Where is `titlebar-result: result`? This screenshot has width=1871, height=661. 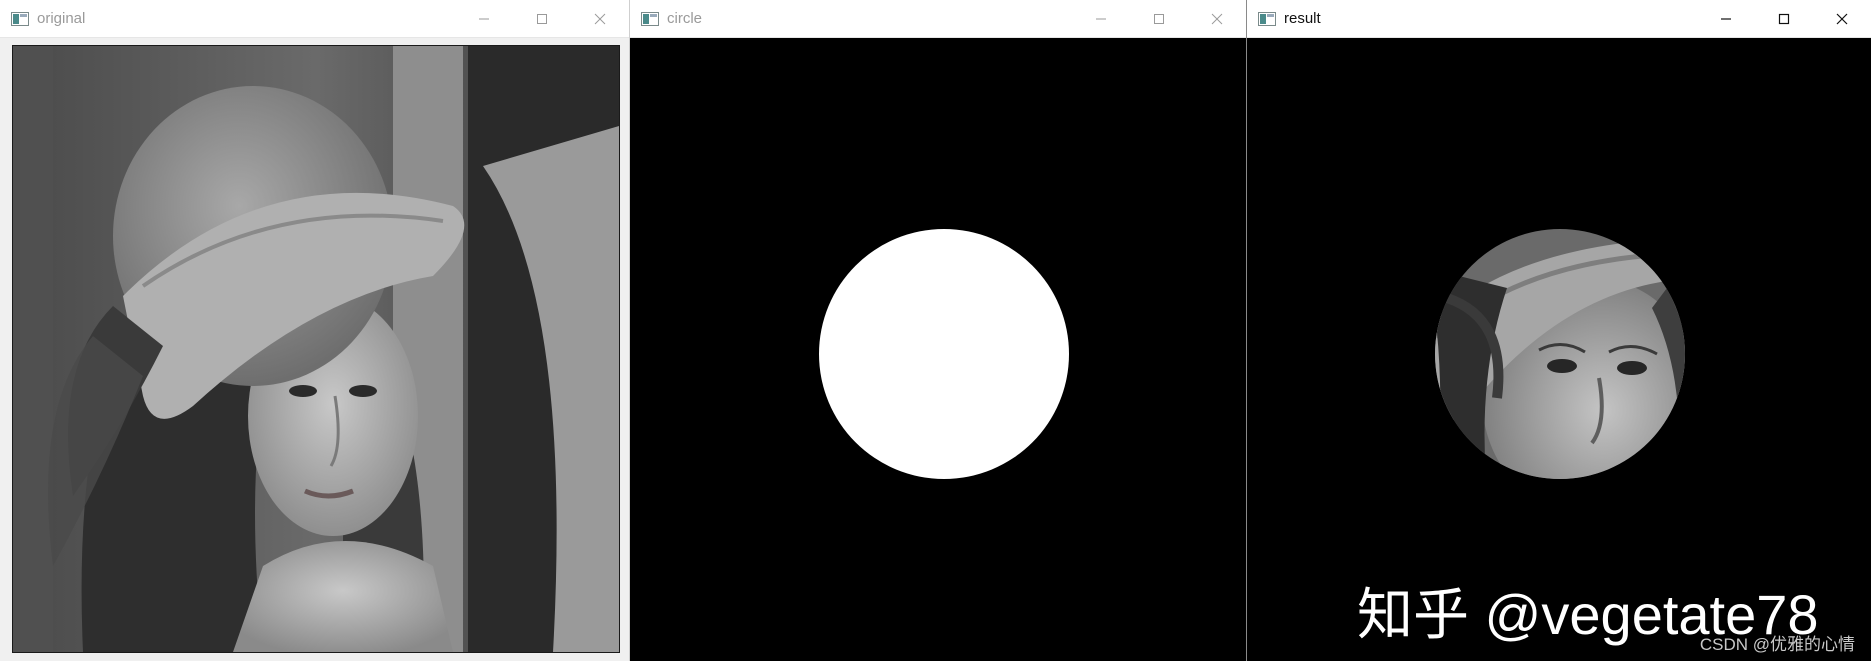 titlebar-result: result is located at coordinates (1559, 19).